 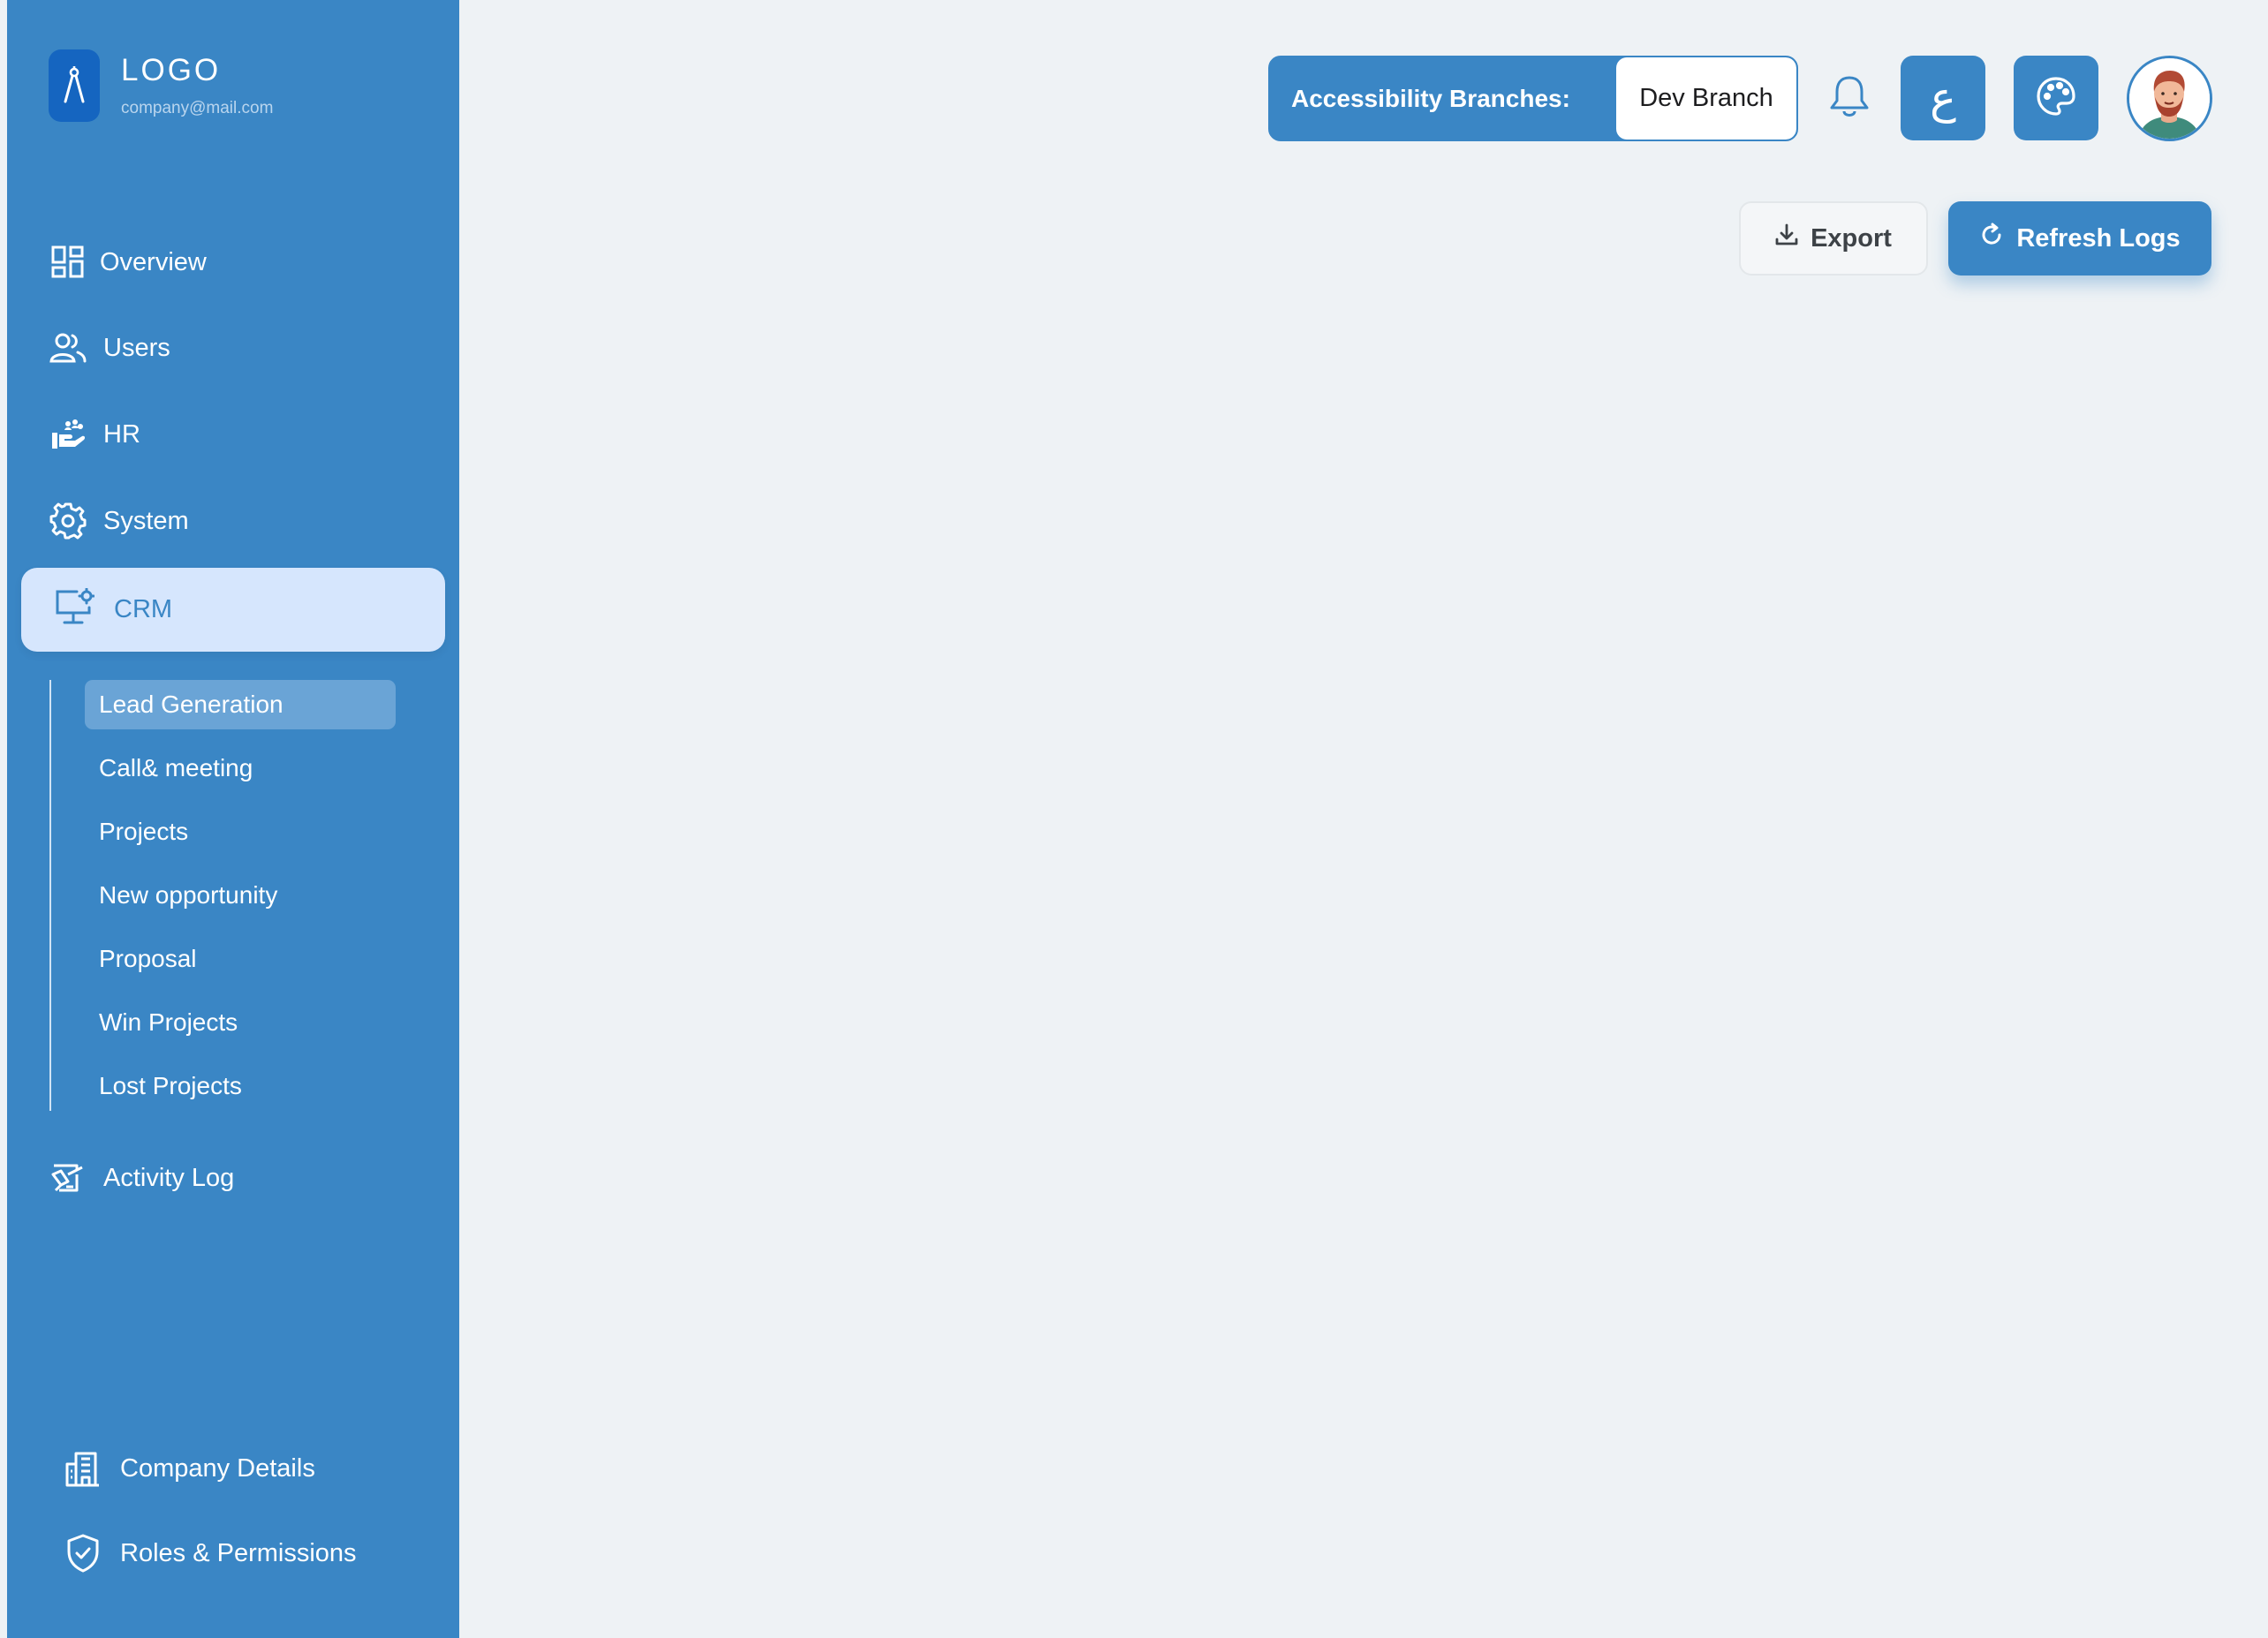 What do you see at coordinates (241, 895) in the screenshot?
I see `submenu-item-new-opportunity: New opportunity` at bounding box center [241, 895].